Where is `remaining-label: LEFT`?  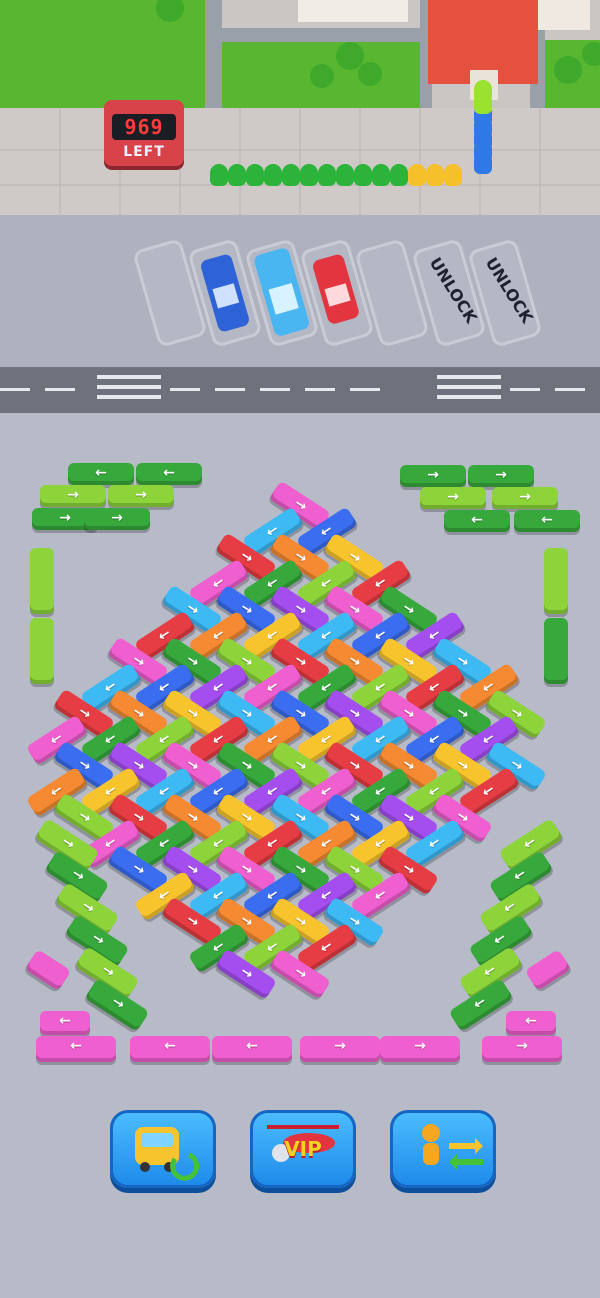
remaining-label: LEFT is located at coordinates (144, 152).